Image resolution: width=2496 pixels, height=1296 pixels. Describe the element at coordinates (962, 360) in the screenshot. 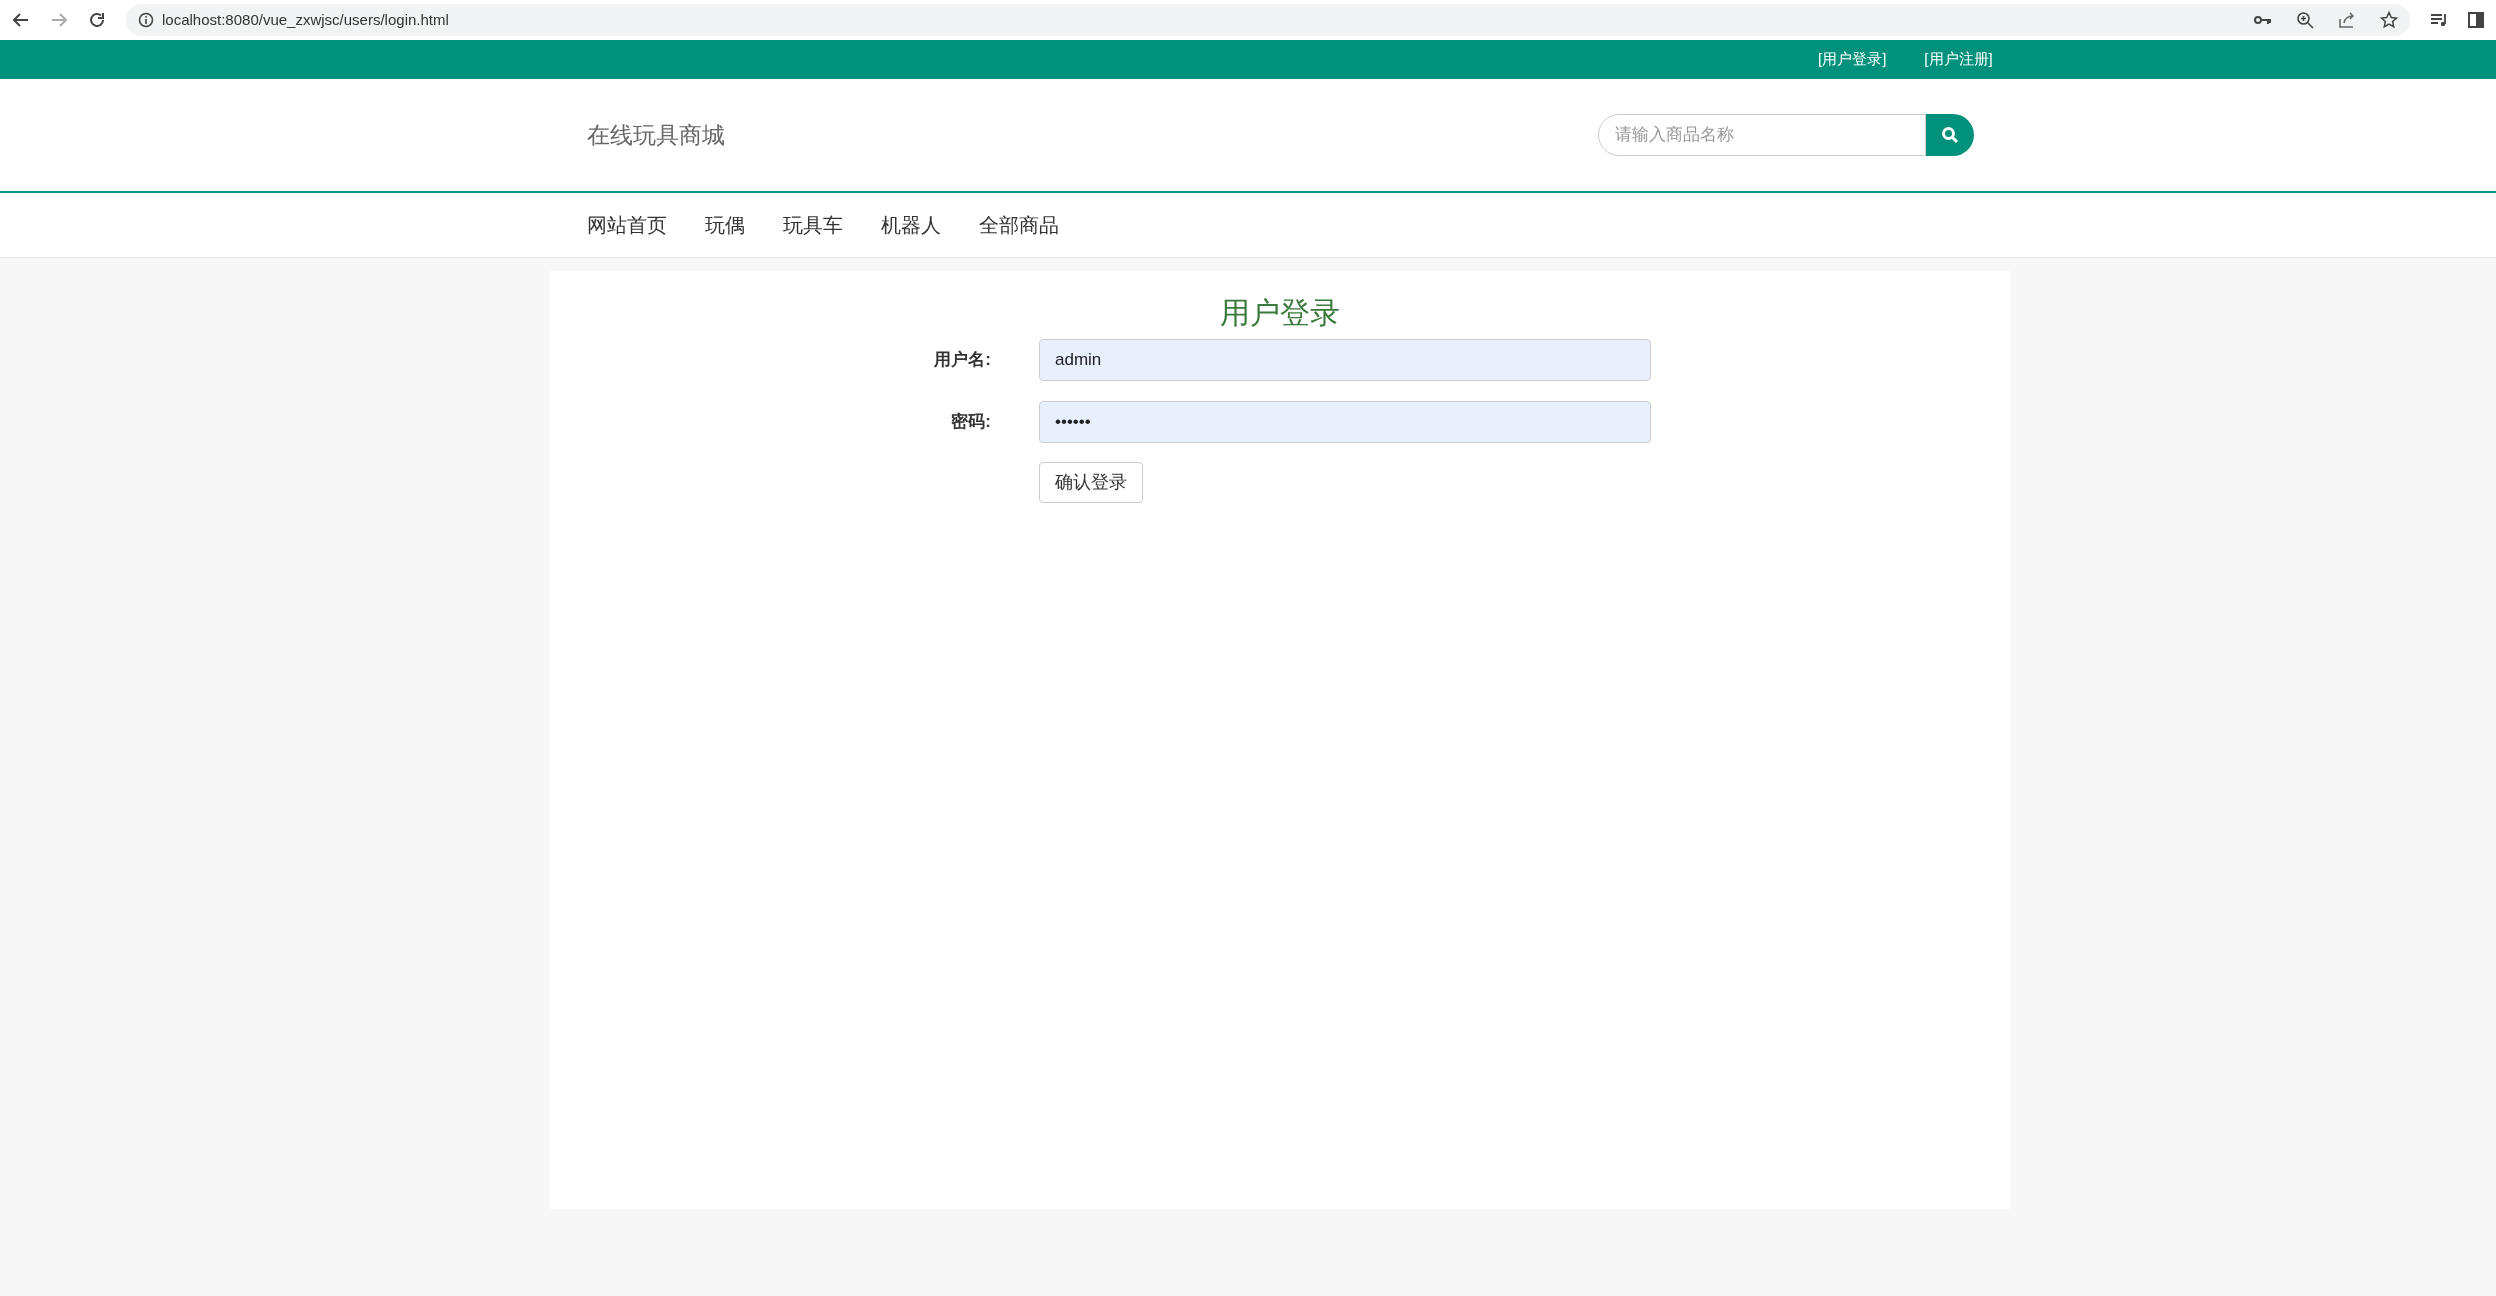

I see `field-label: 用户名:` at that location.